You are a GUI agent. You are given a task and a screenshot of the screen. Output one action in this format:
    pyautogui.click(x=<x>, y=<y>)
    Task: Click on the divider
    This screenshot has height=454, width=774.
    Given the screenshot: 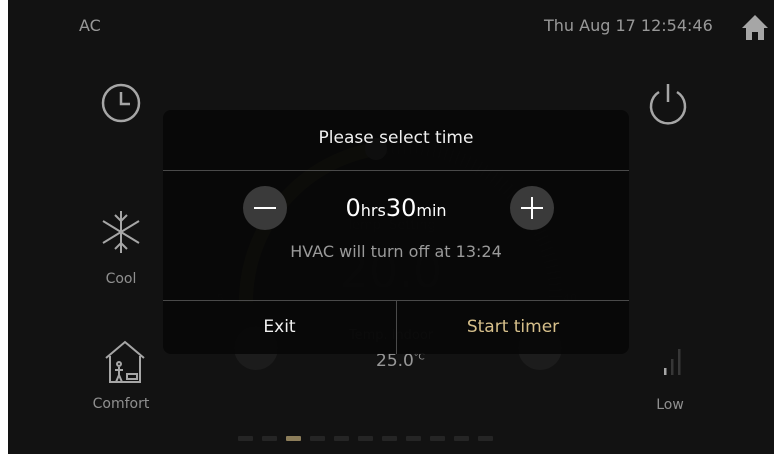 What is the action you would take?
    pyautogui.click(x=396, y=170)
    